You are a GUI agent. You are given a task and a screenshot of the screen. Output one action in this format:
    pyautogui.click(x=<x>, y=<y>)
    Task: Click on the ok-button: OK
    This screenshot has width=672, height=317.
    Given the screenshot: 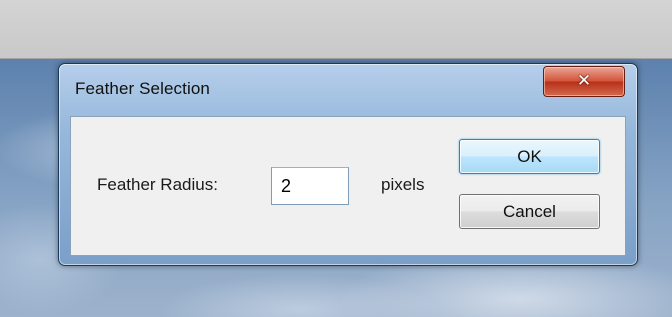 What is the action you would take?
    pyautogui.click(x=529, y=156)
    